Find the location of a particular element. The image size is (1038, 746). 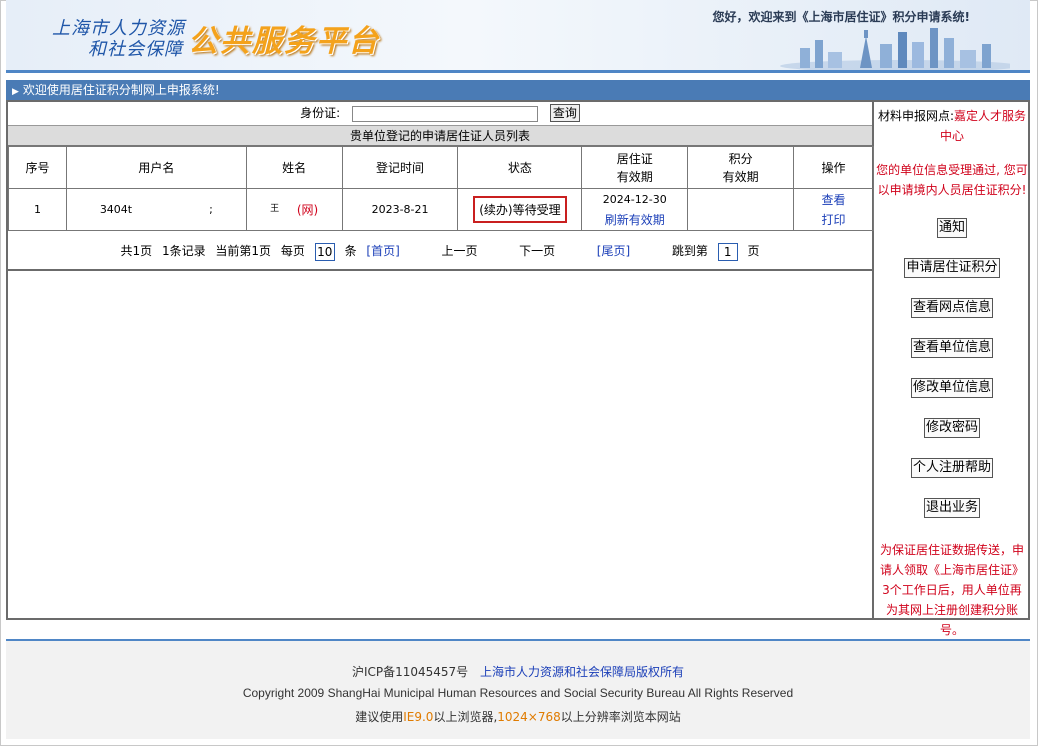

print-link: 打印 is located at coordinates (834, 220).